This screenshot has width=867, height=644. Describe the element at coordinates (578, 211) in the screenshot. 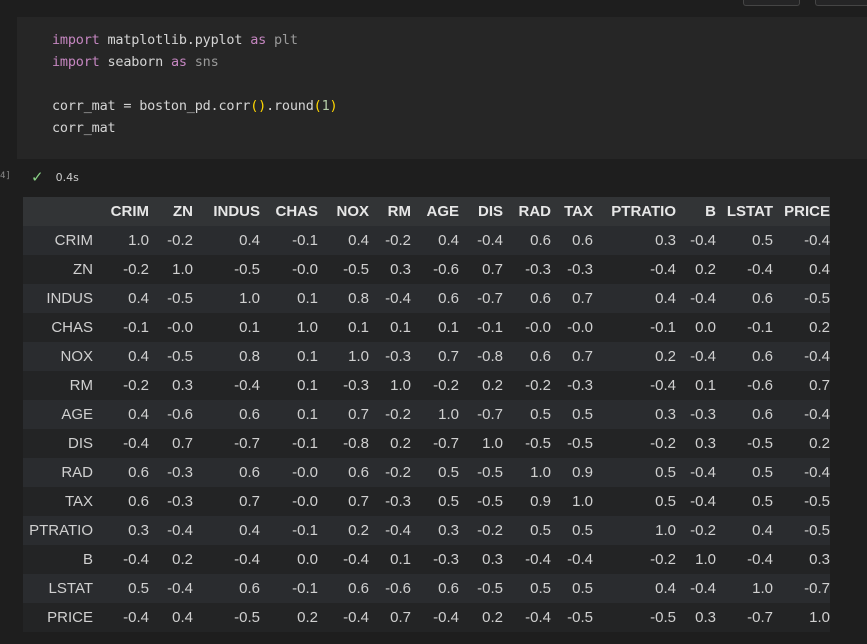

I see `column-header: TAX` at that location.